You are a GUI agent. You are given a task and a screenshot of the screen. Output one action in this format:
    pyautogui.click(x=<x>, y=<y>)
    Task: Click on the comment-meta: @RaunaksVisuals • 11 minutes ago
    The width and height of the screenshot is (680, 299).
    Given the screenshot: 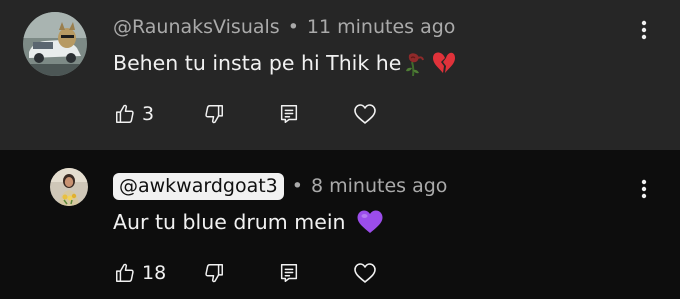 What is the action you would take?
    pyautogui.click(x=284, y=27)
    